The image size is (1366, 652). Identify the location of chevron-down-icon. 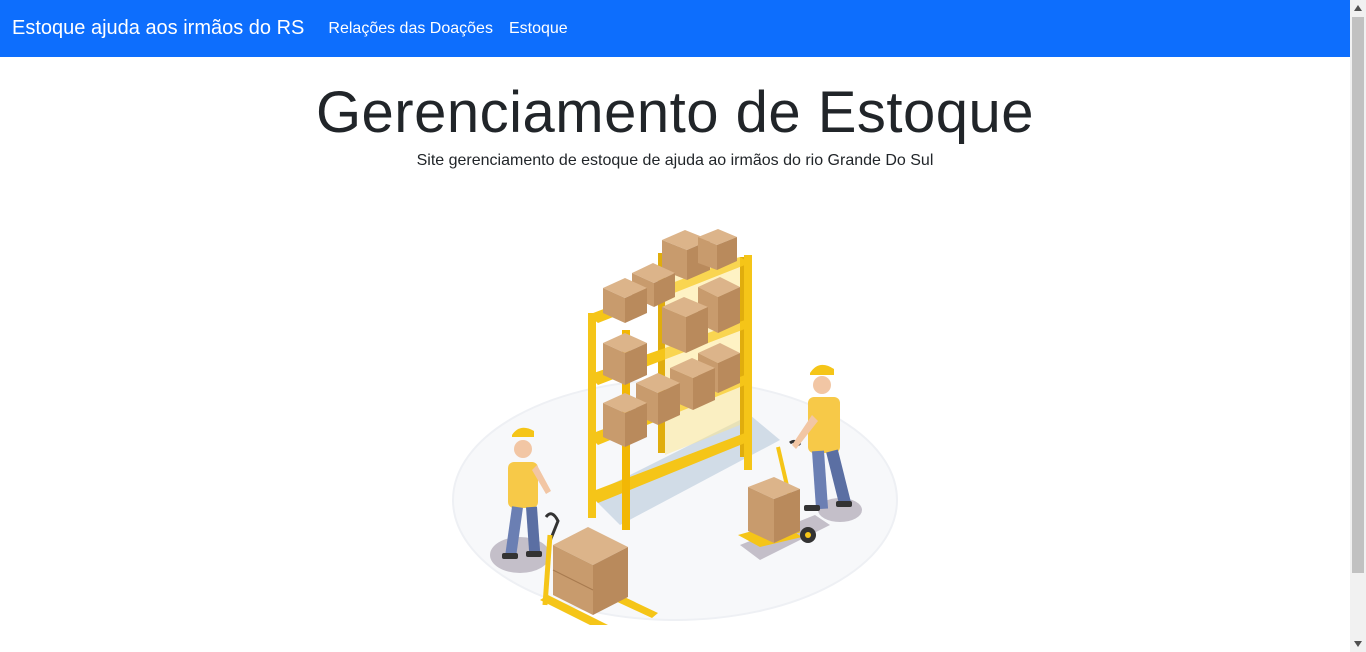
(1358, 644).